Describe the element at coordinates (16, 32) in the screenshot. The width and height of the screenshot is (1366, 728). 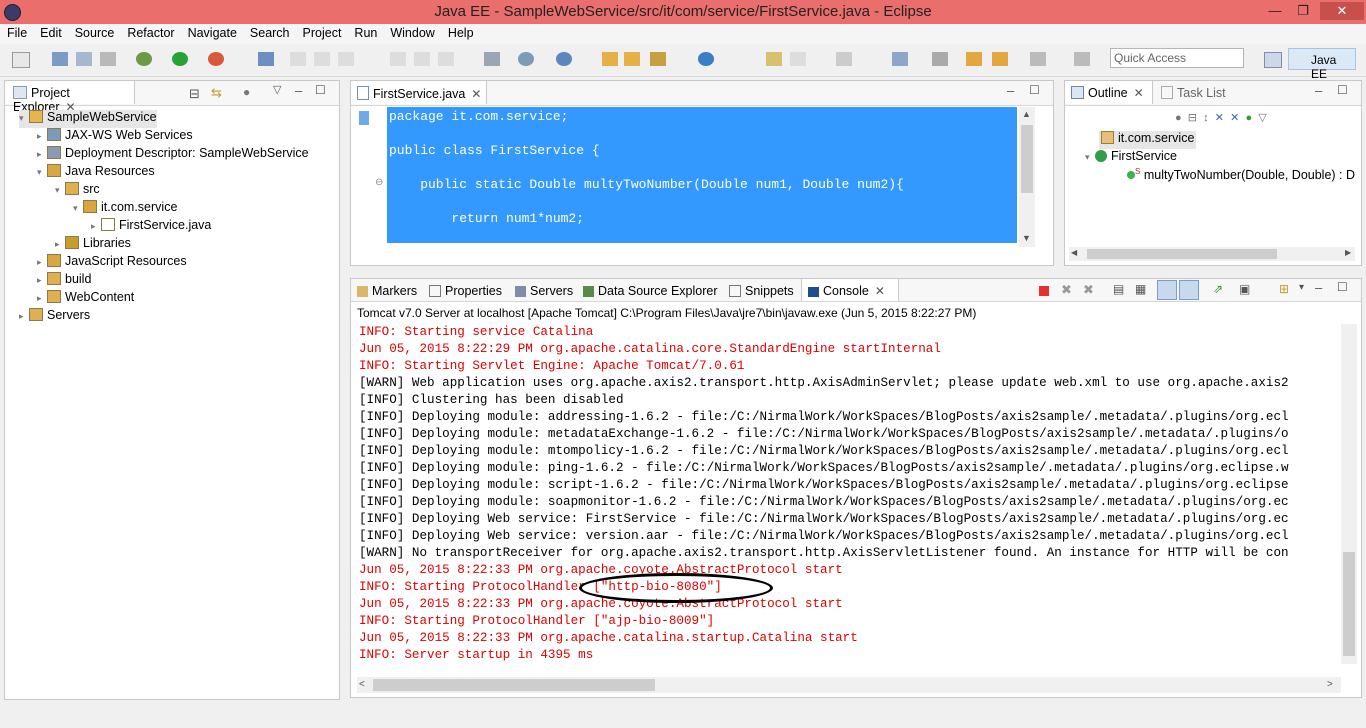
I see `menu-file: File` at that location.